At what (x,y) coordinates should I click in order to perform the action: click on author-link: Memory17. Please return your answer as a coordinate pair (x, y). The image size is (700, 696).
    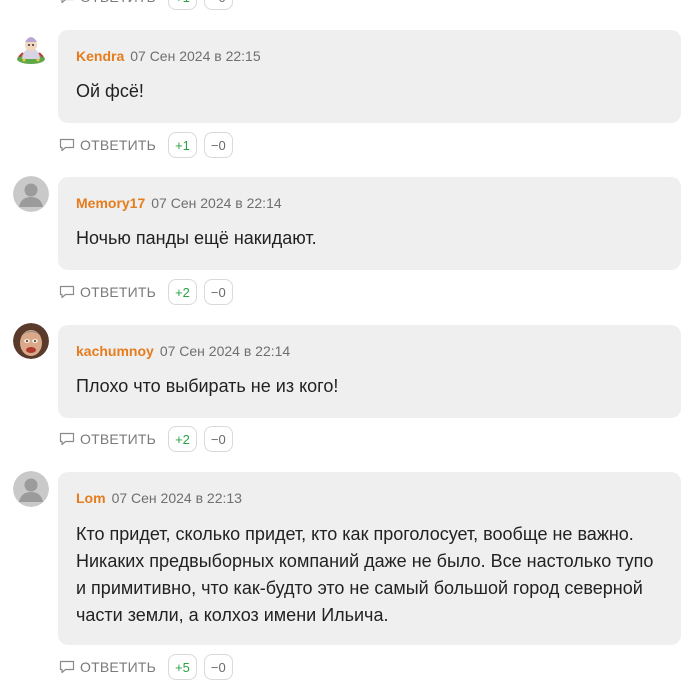
    Looking at the image, I should click on (110, 203).